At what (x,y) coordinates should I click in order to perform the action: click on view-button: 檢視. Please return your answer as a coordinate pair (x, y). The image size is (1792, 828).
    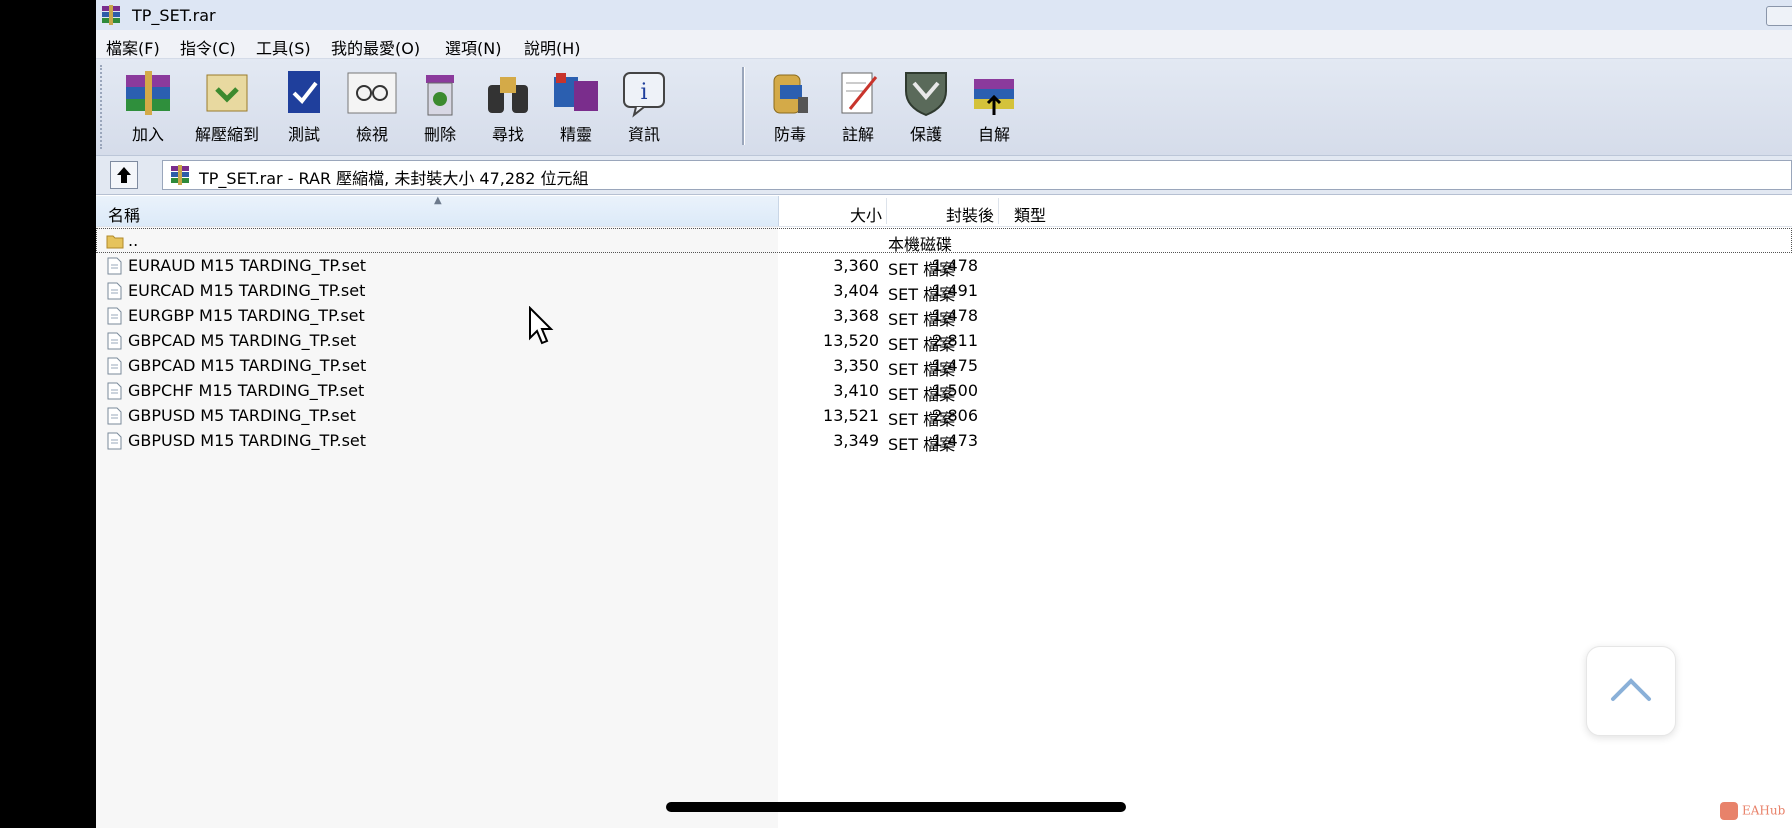
    Looking at the image, I should click on (372, 107).